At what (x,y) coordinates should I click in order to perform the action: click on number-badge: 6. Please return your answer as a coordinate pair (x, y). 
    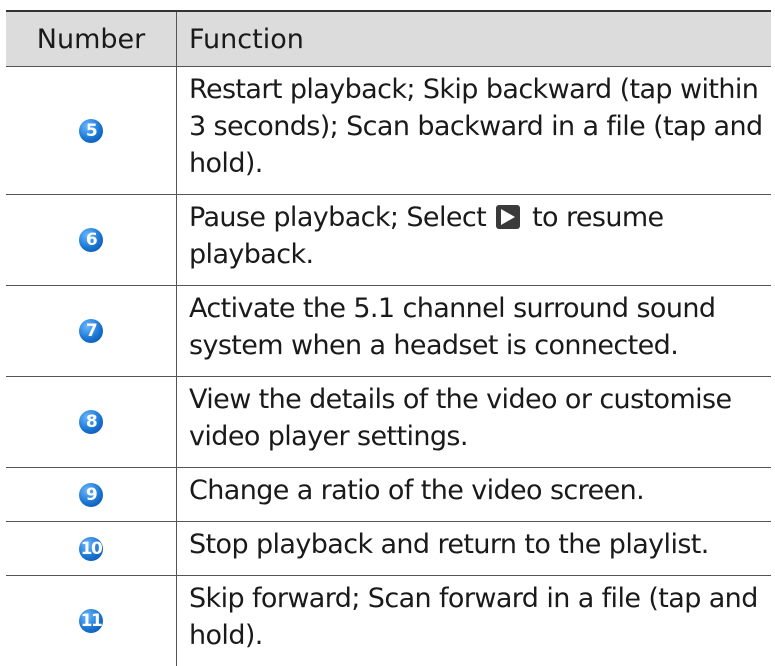
    Looking at the image, I should click on (91, 240).